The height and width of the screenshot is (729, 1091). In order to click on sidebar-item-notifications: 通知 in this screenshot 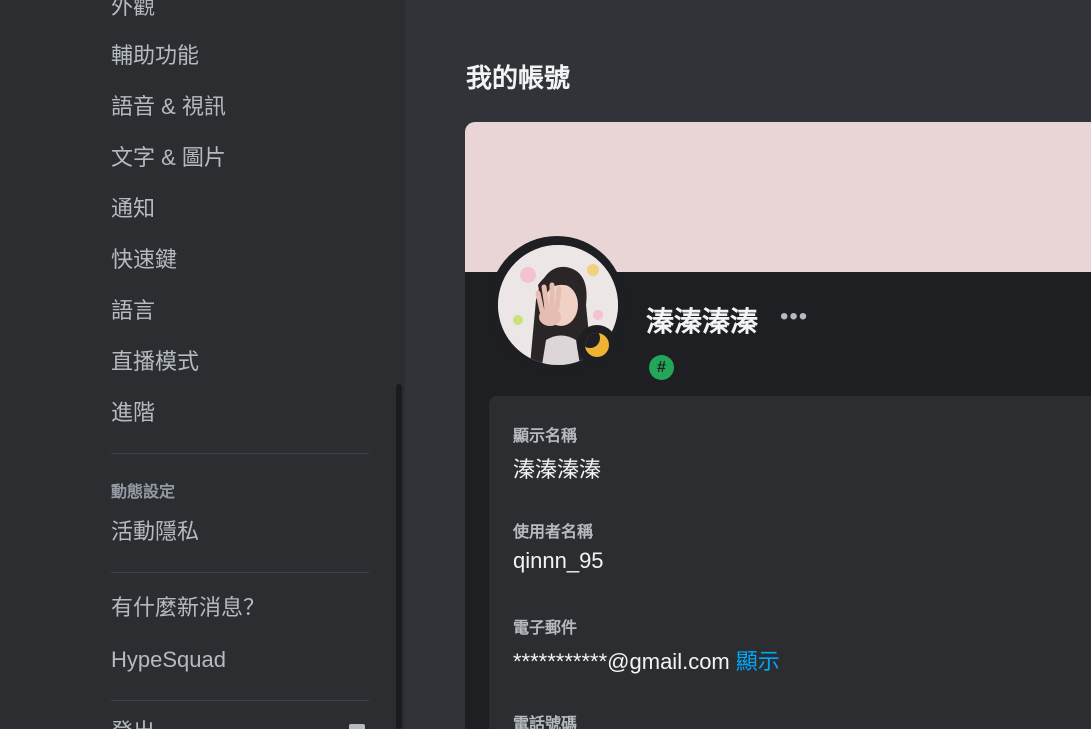, I will do `click(133, 209)`.